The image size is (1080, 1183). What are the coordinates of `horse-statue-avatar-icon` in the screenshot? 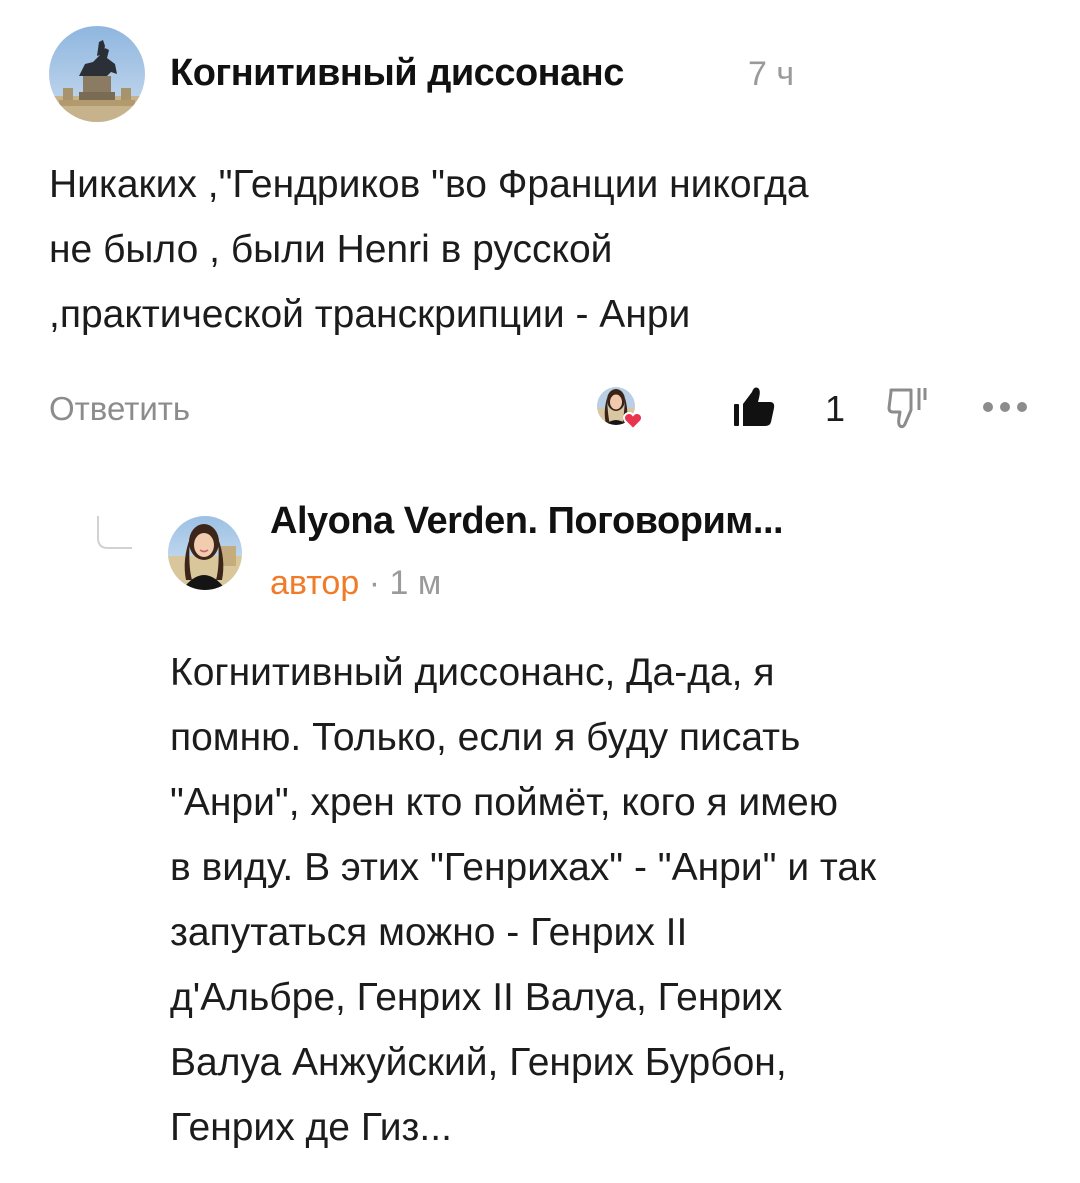 It's located at (97, 74).